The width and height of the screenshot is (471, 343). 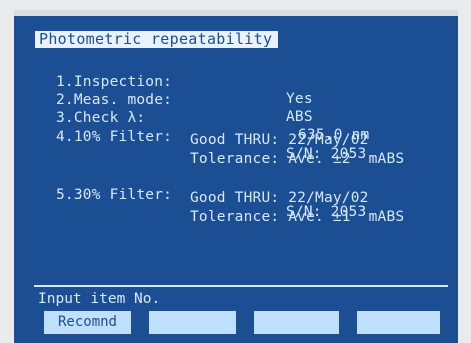 I want to click on item-10-filter-tolerance: Tolerance: Ave. ±2 mABS, so click(x=297, y=159).